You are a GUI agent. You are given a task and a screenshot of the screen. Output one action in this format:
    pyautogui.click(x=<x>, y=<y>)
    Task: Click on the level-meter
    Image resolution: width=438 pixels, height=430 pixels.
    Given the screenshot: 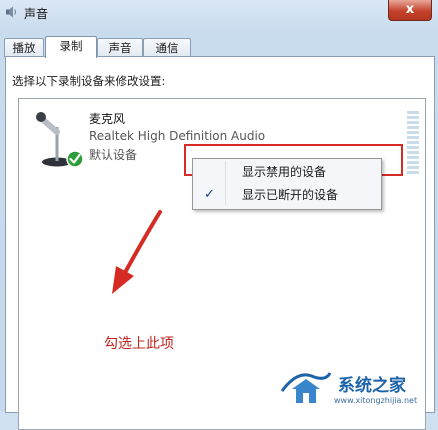 What is the action you would take?
    pyautogui.click(x=413, y=143)
    